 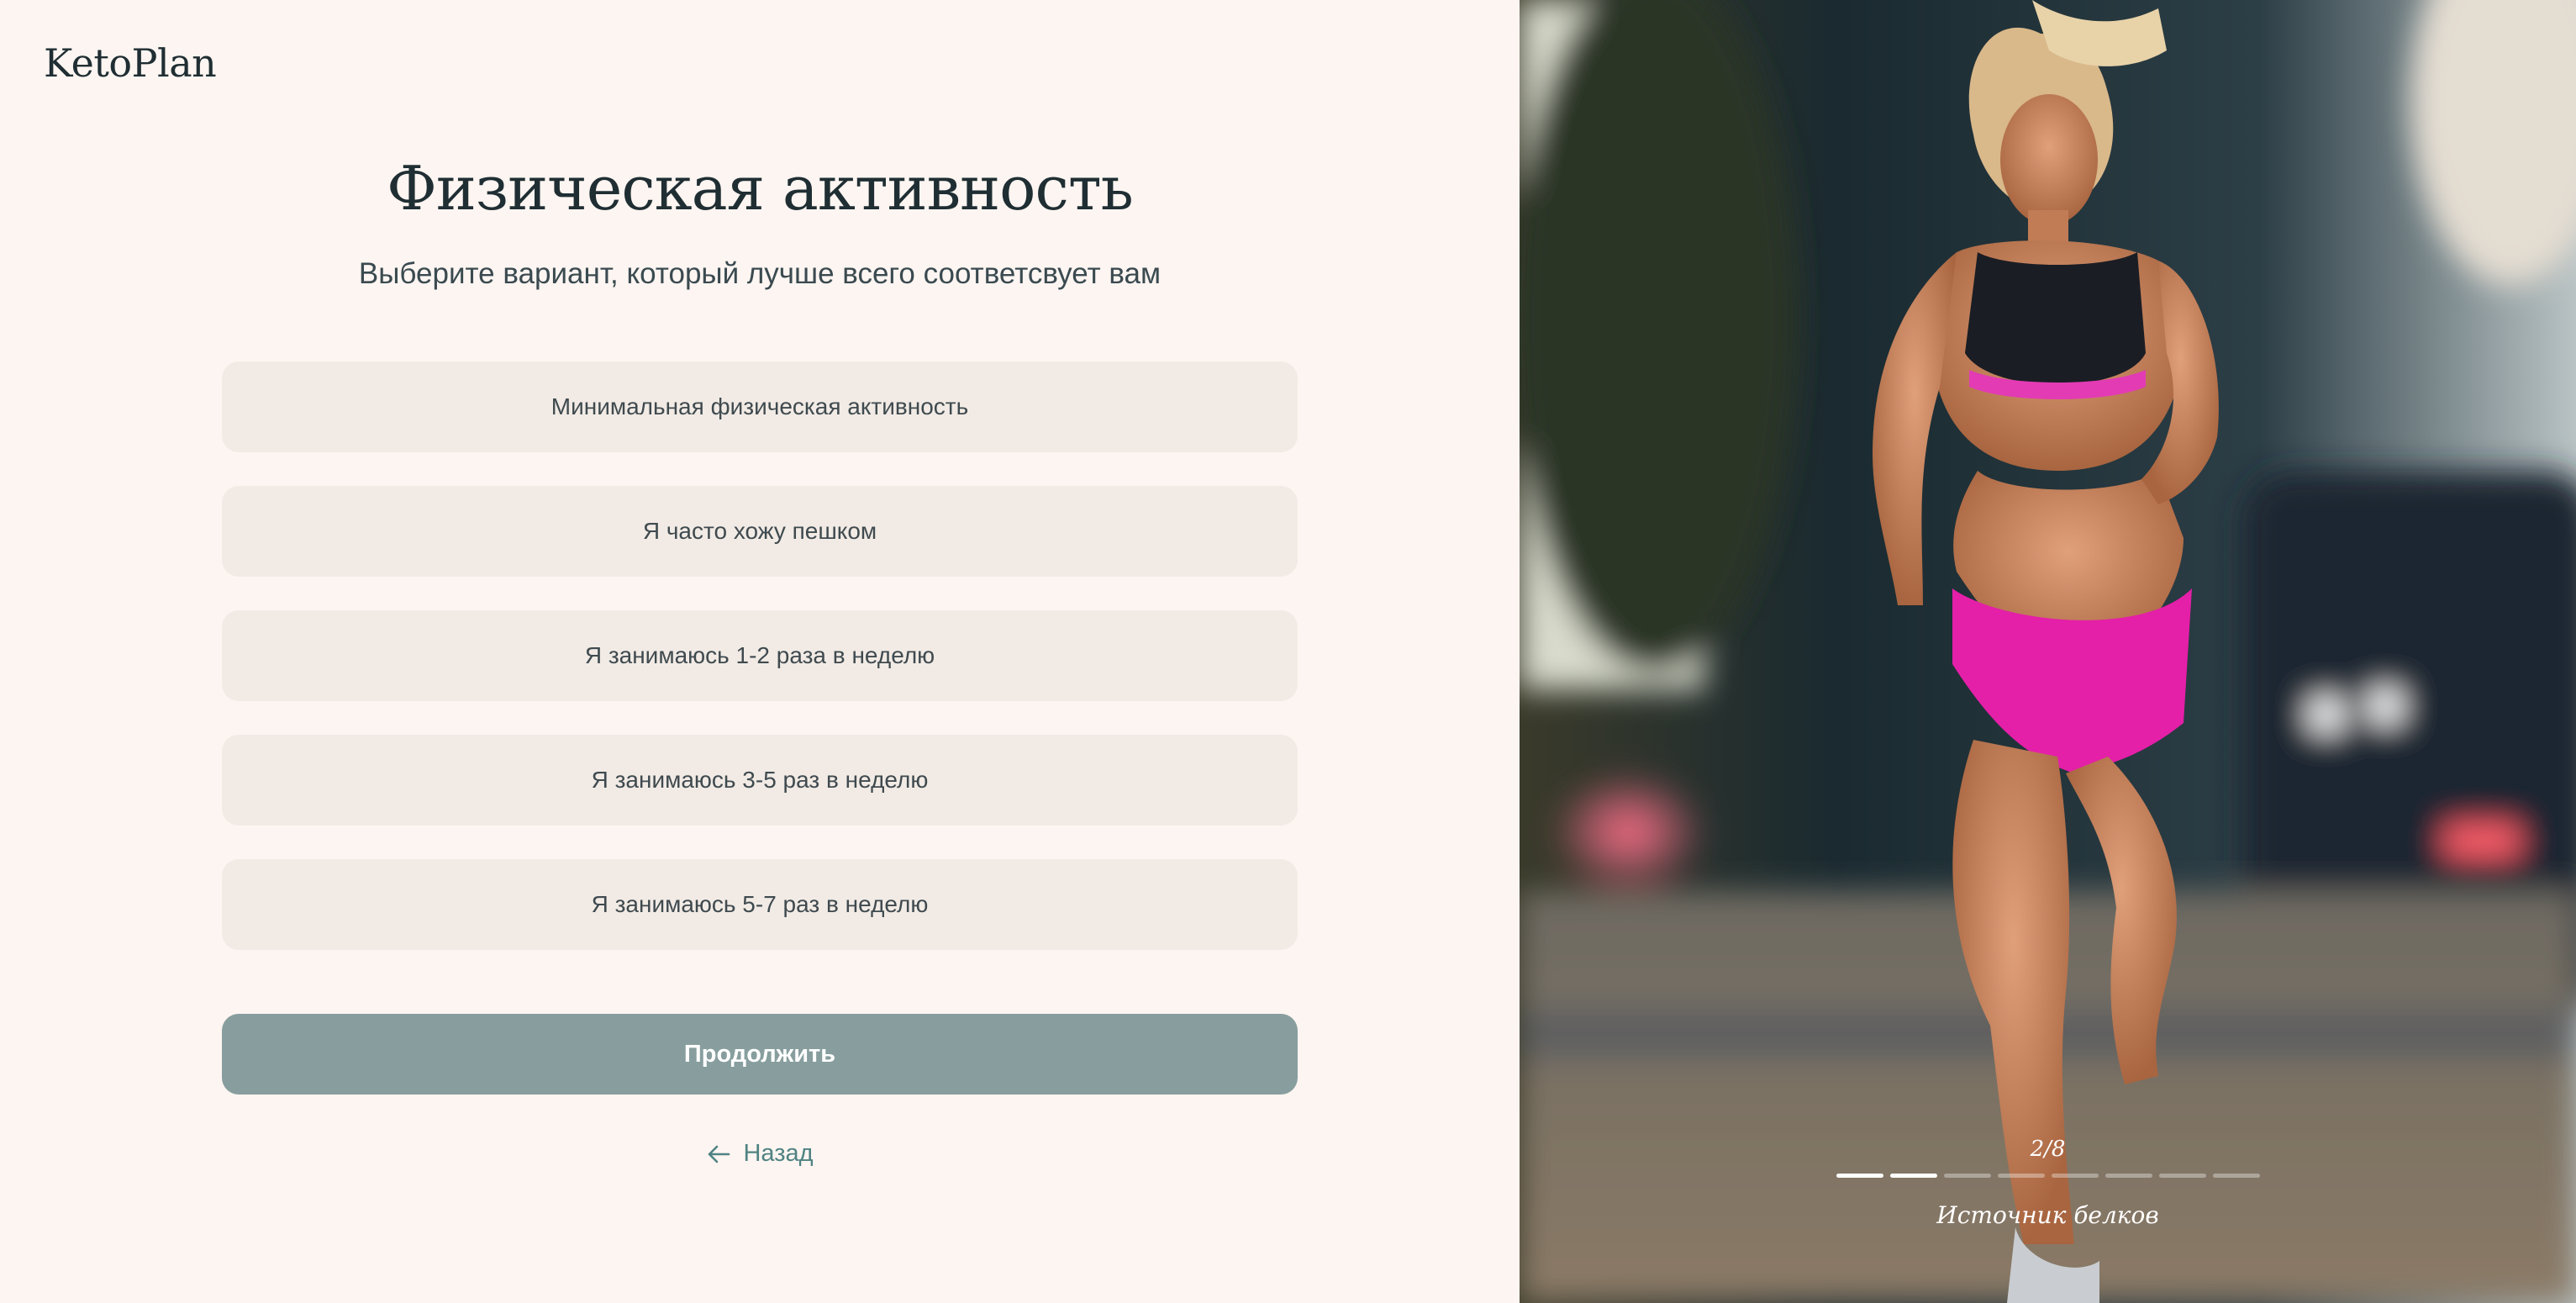 What do you see at coordinates (2048, 1183) in the screenshot?
I see `slideshow-progress: 2/8 Источник белков` at bounding box center [2048, 1183].